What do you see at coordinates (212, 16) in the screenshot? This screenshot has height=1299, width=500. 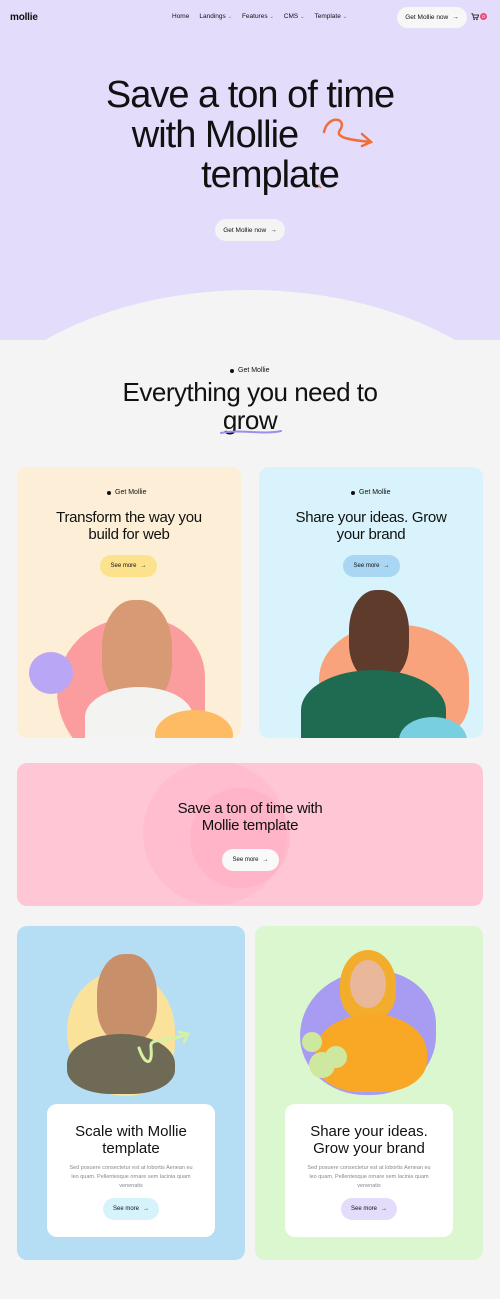 I see `nav-link-label: Landings` at bounding box center [212, 16].